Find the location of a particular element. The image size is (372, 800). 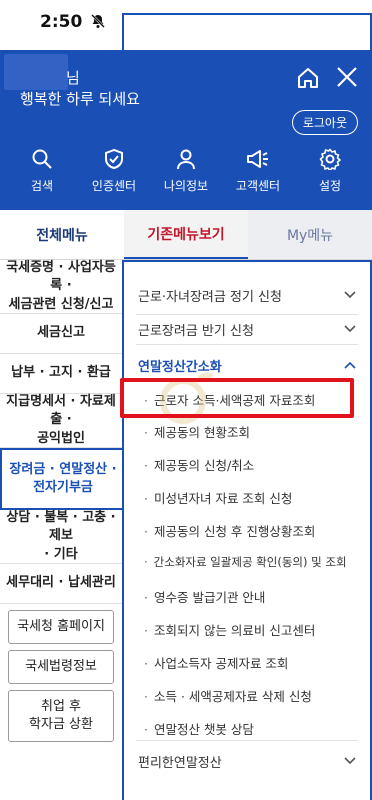

menu-item-label: 근로장려금 반기 신청 is located at coordinates (196, 331).